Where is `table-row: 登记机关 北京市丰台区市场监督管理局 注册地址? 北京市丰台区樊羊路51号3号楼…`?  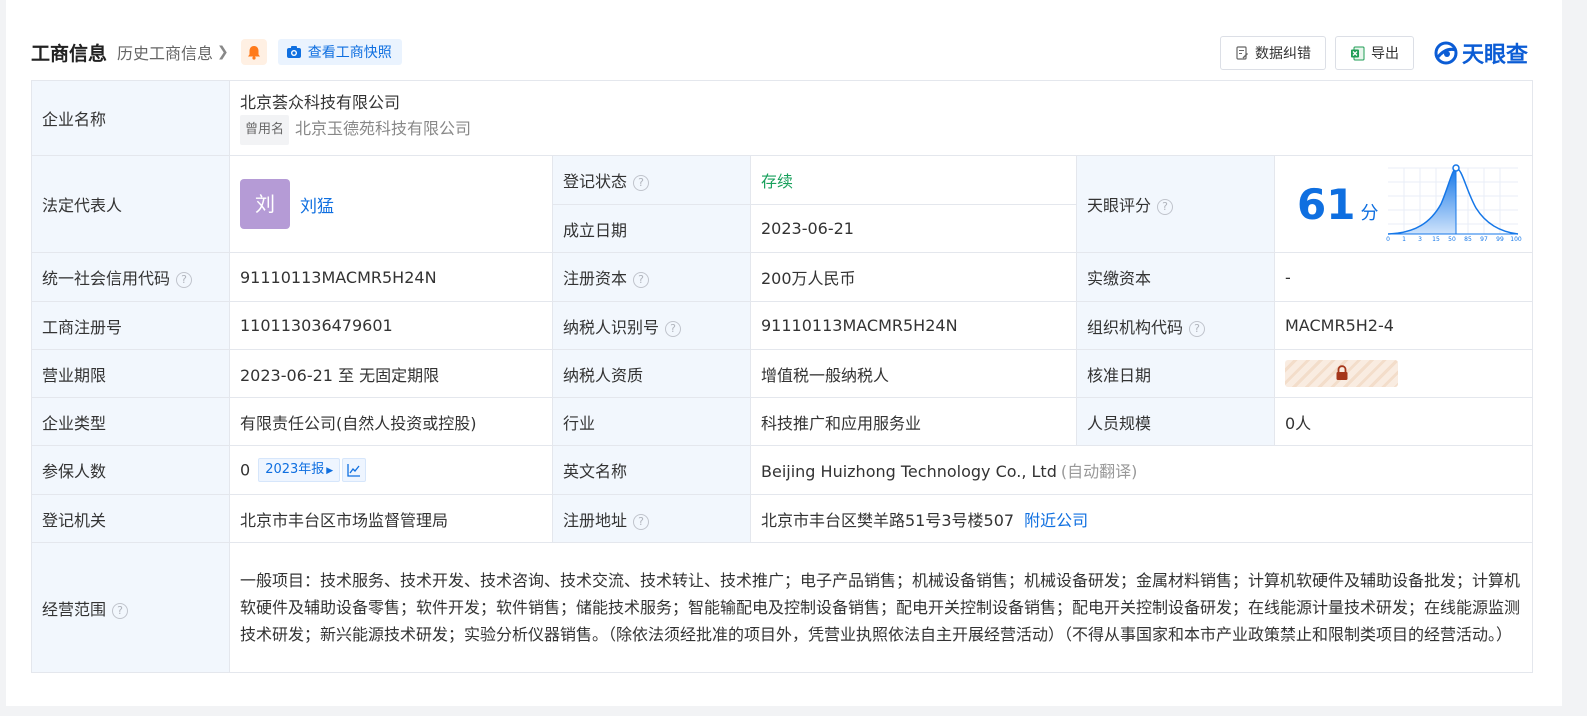 table-row: 登记机关 北京市丰台区市场监督管理局 注册地址? 北京市丰台区樊羊路51号3号楼… is located at coordinates (782, 518).